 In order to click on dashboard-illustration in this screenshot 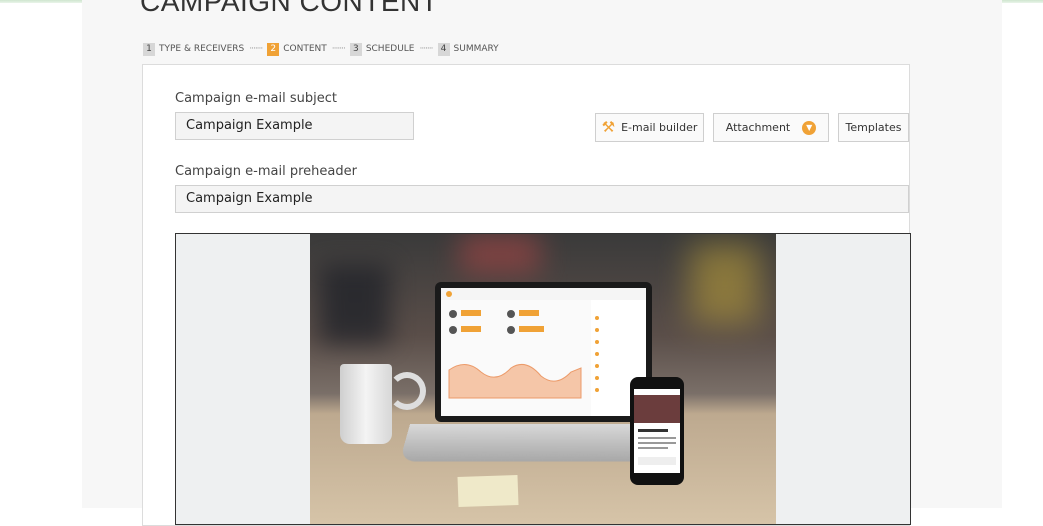, I will do `click(543, 352)`.